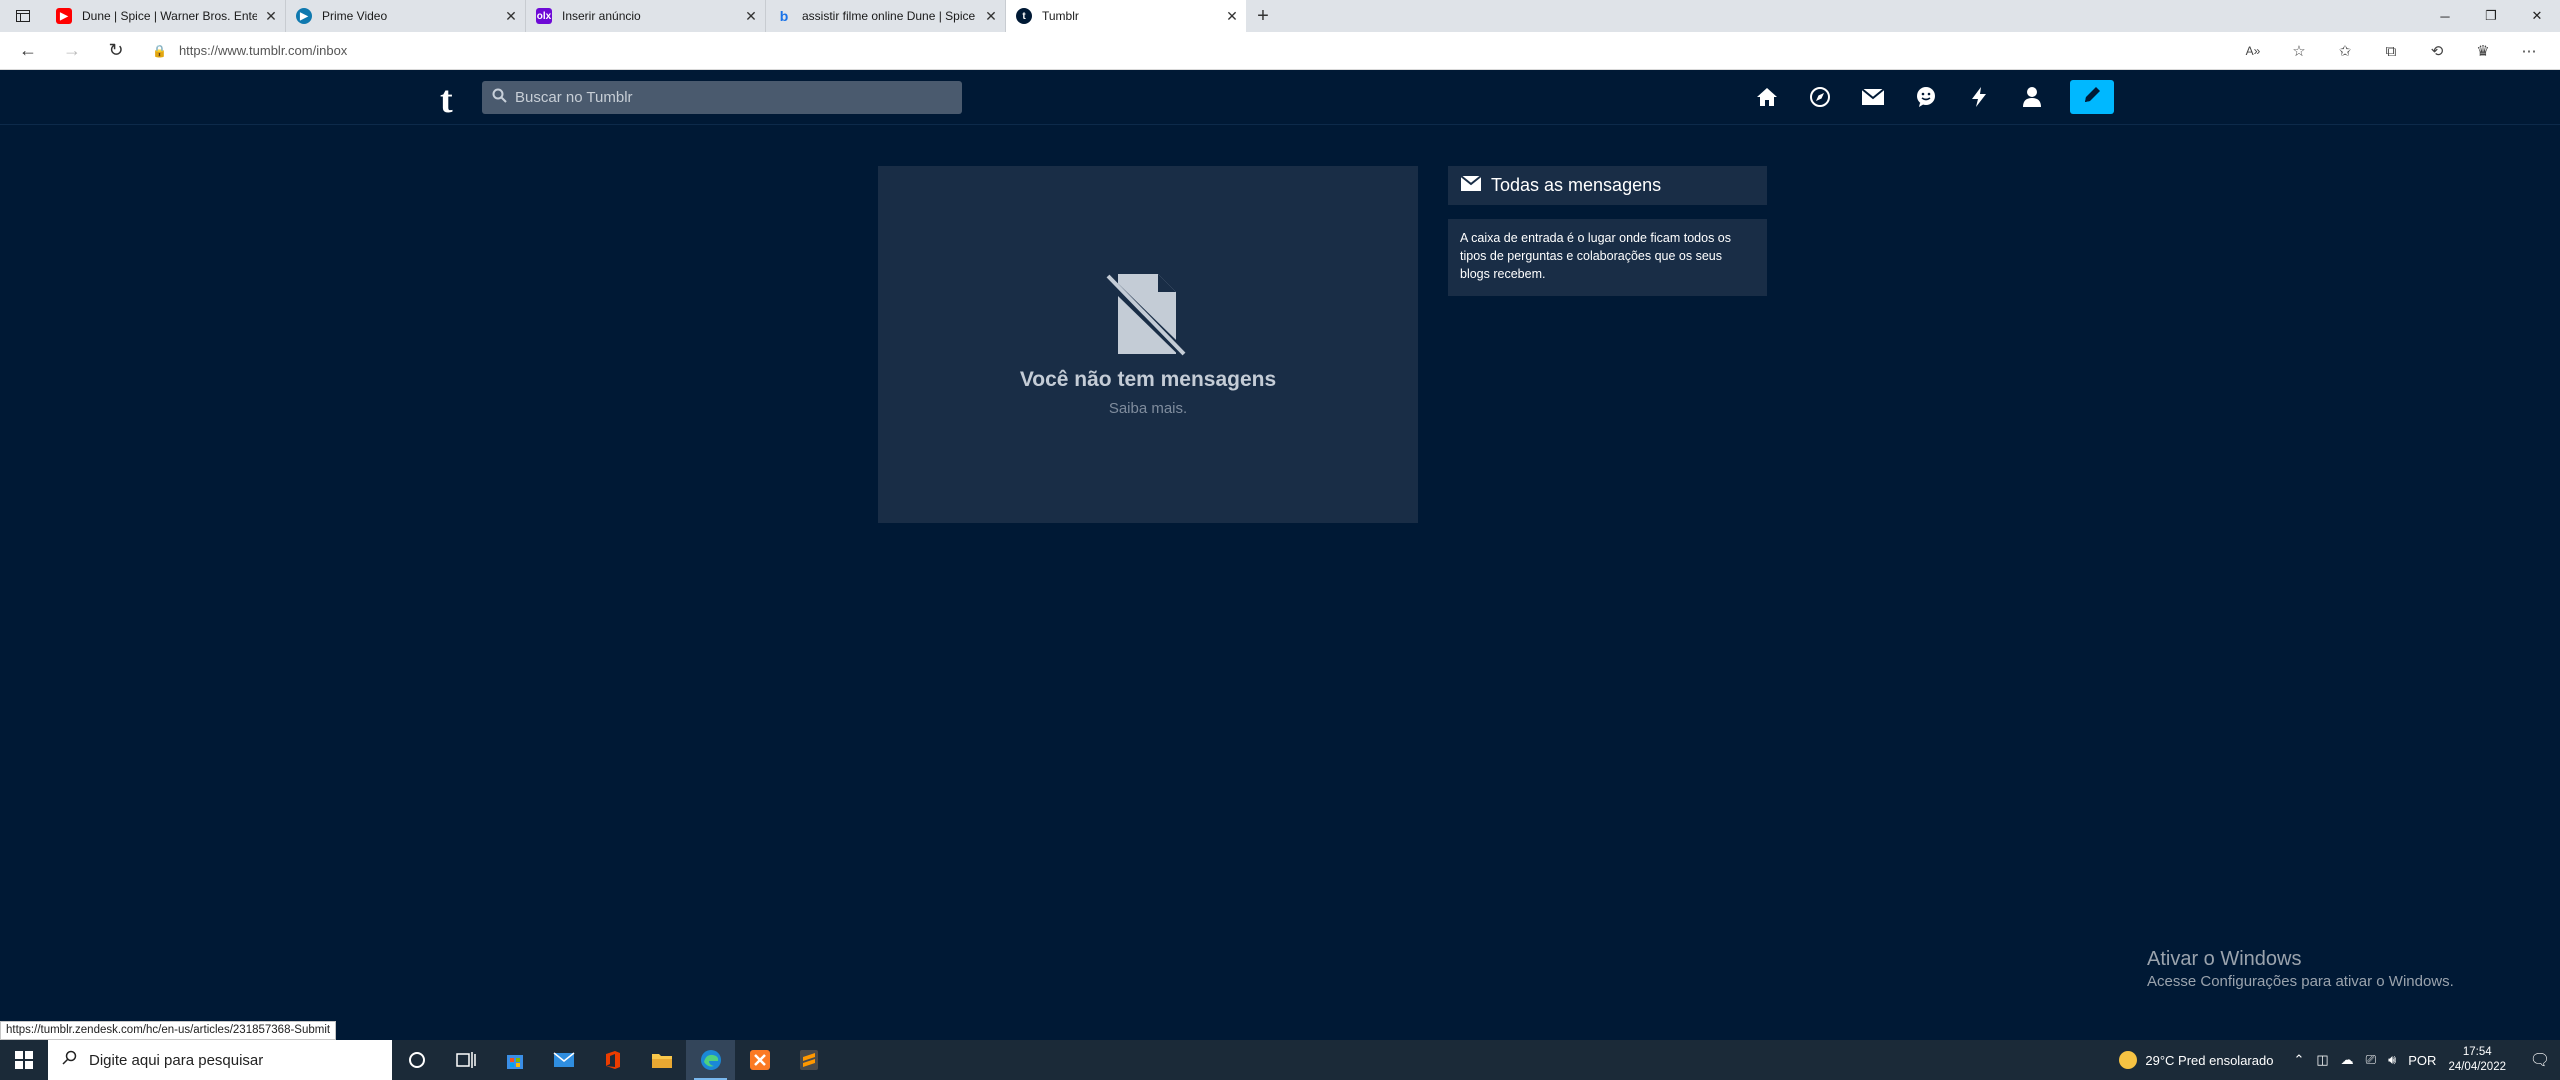 The height and width of the screenshot is (1080, 2560). Describe the element at coordinates (661, 1060) in the screenshot. I see `file-explorer-icon` at that location.